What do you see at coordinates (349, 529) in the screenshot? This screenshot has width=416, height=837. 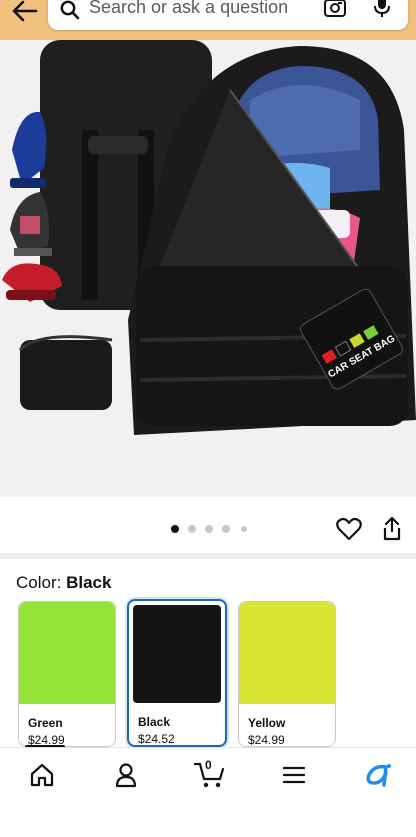 I see `heart-icon` at bounding box center [349, 529].